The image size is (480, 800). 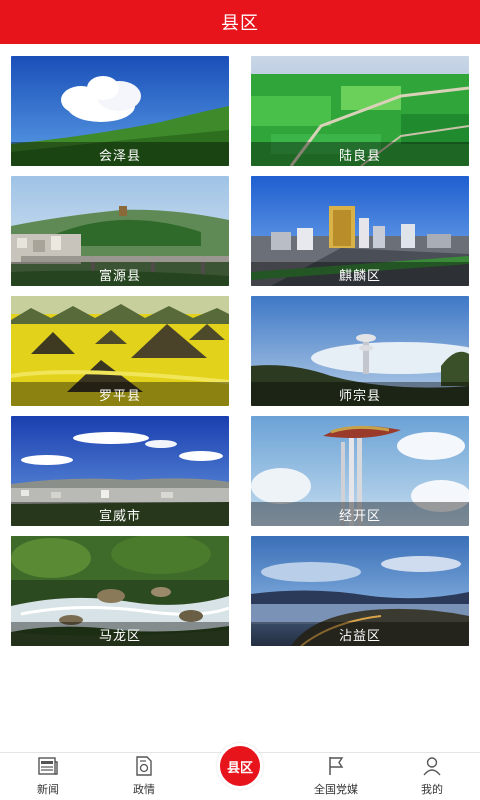 I want to click on user-icon, so click(x=432, y=766).